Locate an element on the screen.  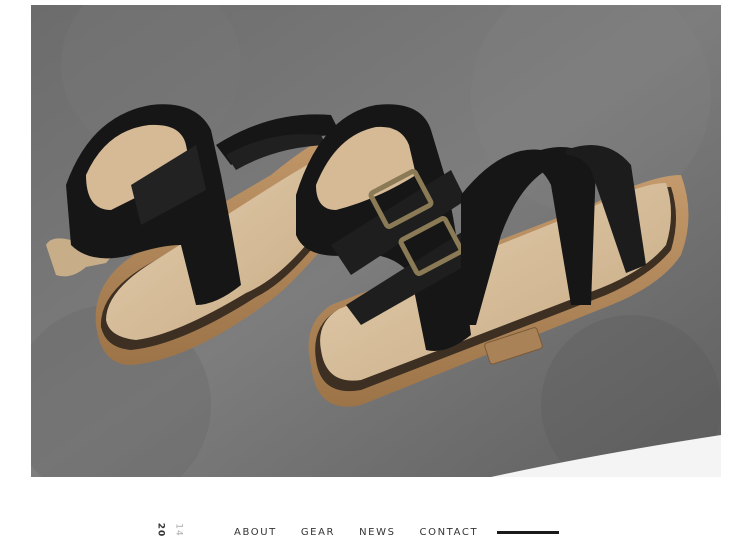
nav-gear-link: GEAR is located at coordinates (318, 533).